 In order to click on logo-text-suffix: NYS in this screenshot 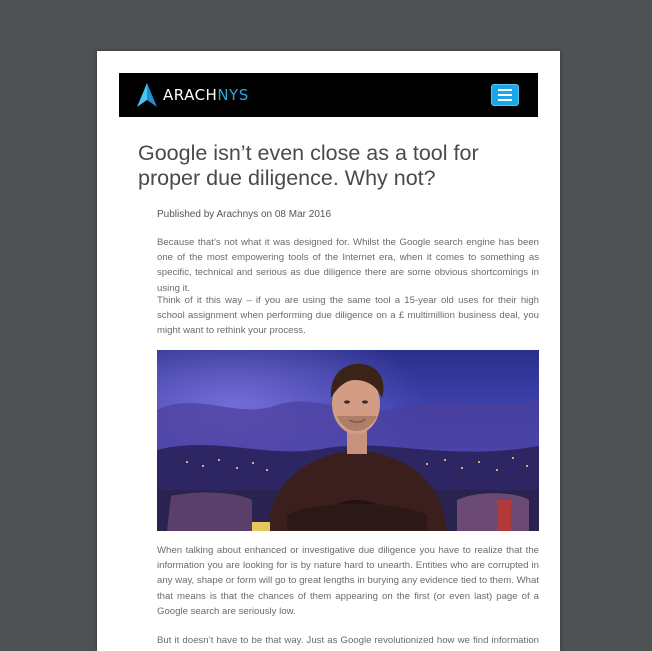, I will do `click(233, 95)`.